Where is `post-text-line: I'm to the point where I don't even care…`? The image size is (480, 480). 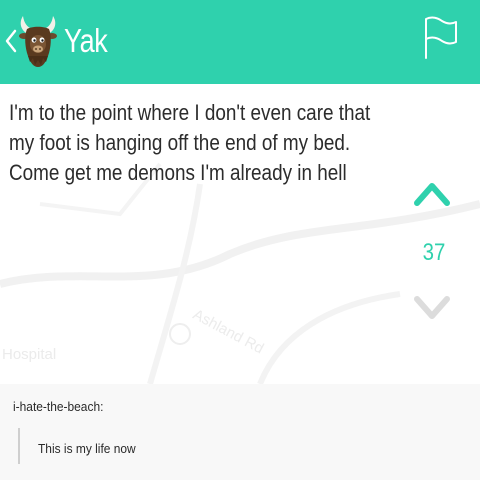 post-text-line: I'm to the point where I don't even care… is located at coordinates (190, 112).